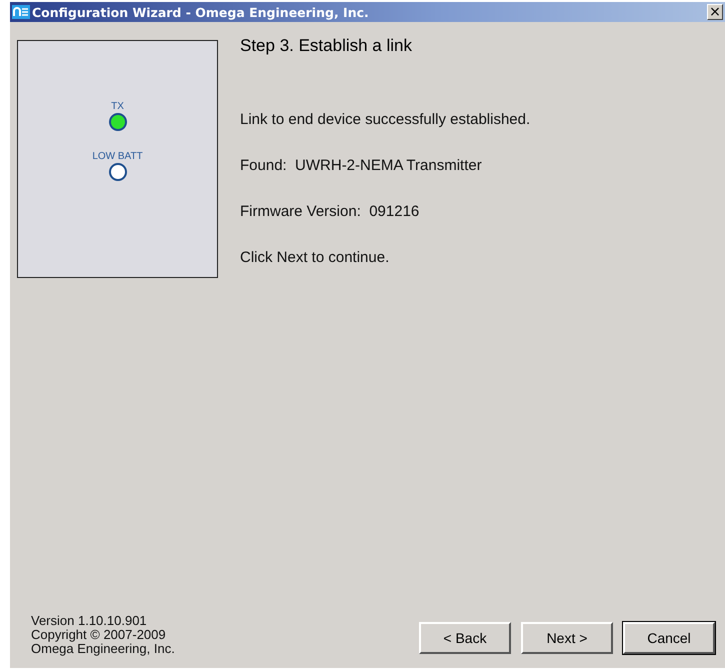 This screenshot has height=670, width=725. I want to click on indicator-label: TX, so click(117, 106).